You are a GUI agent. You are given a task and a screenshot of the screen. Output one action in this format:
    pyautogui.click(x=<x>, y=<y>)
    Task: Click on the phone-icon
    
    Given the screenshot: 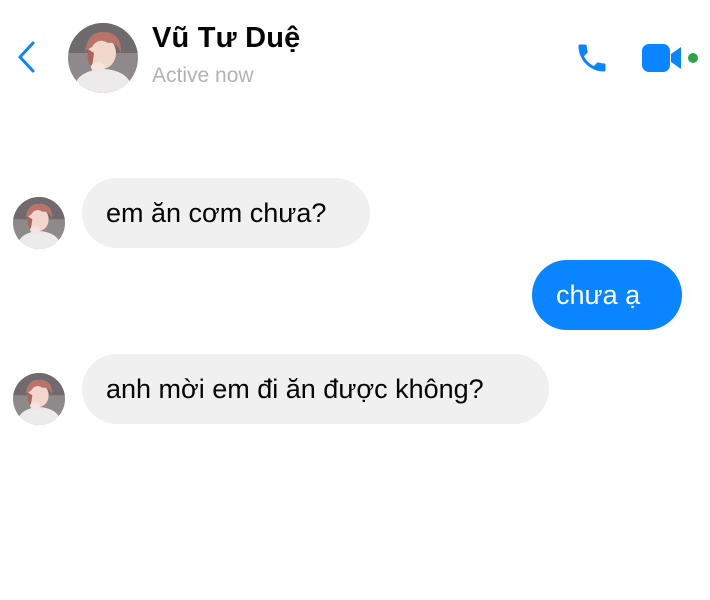 What is the action you would take?
    pyautogui.click(x=592, y=58)
    